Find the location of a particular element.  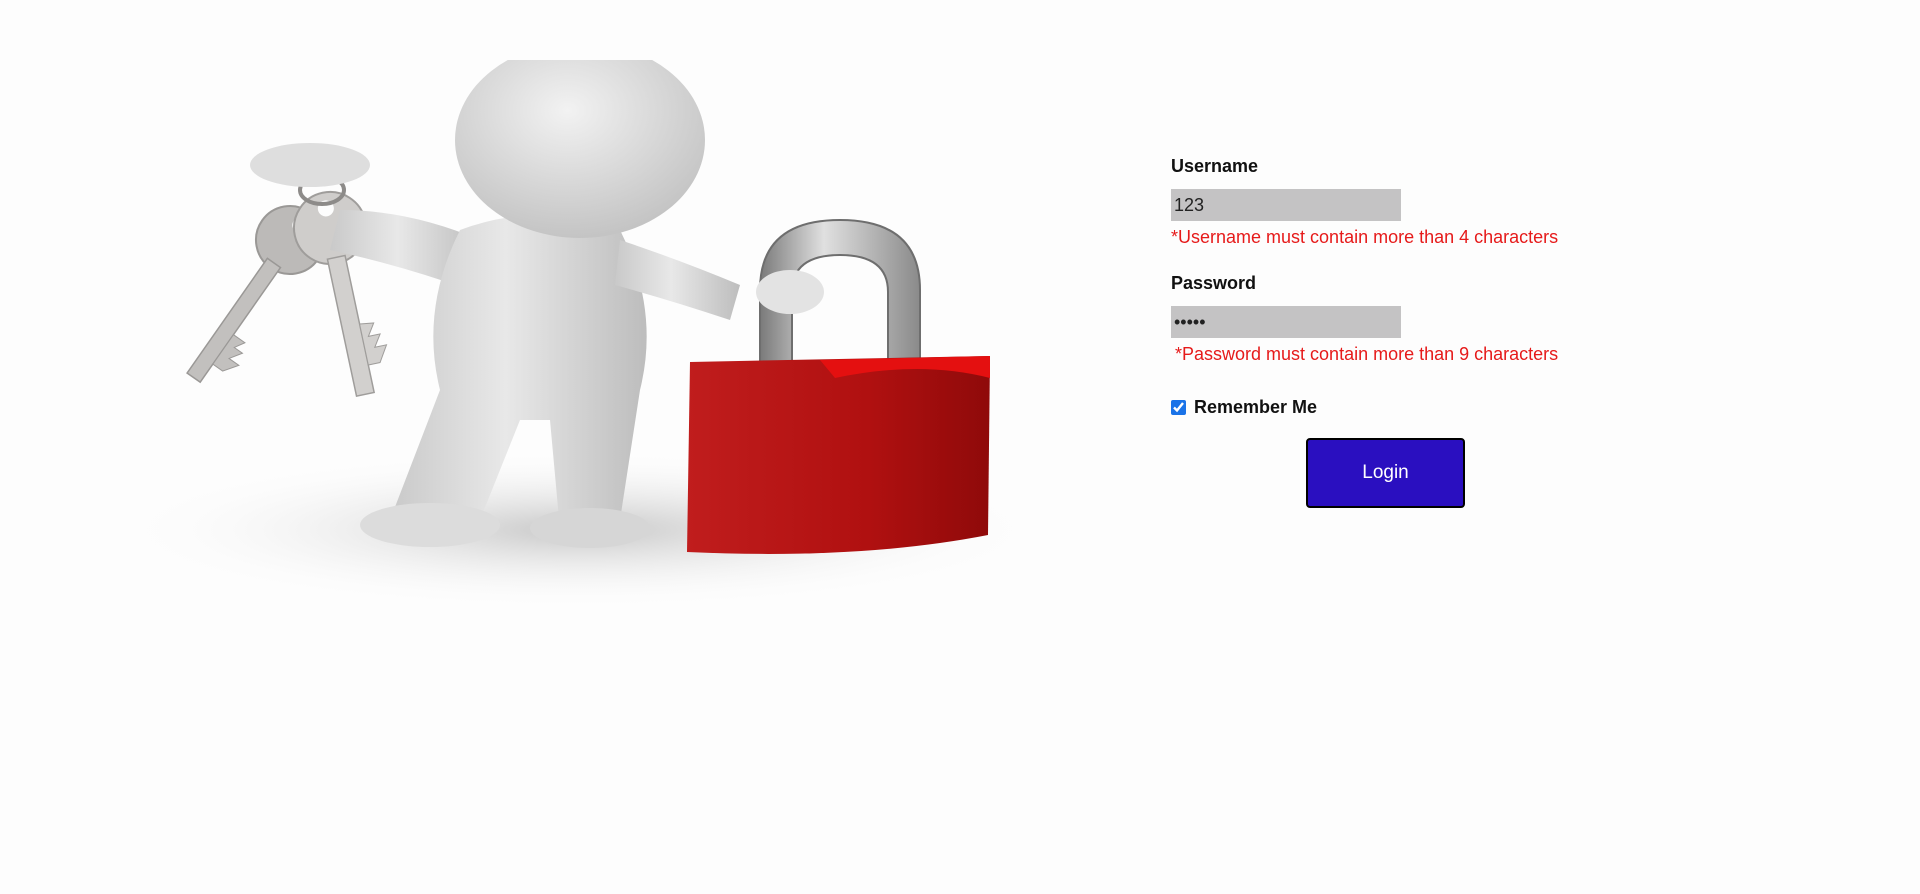

remember-me-checkbox is located at coordinates (1178, 407).